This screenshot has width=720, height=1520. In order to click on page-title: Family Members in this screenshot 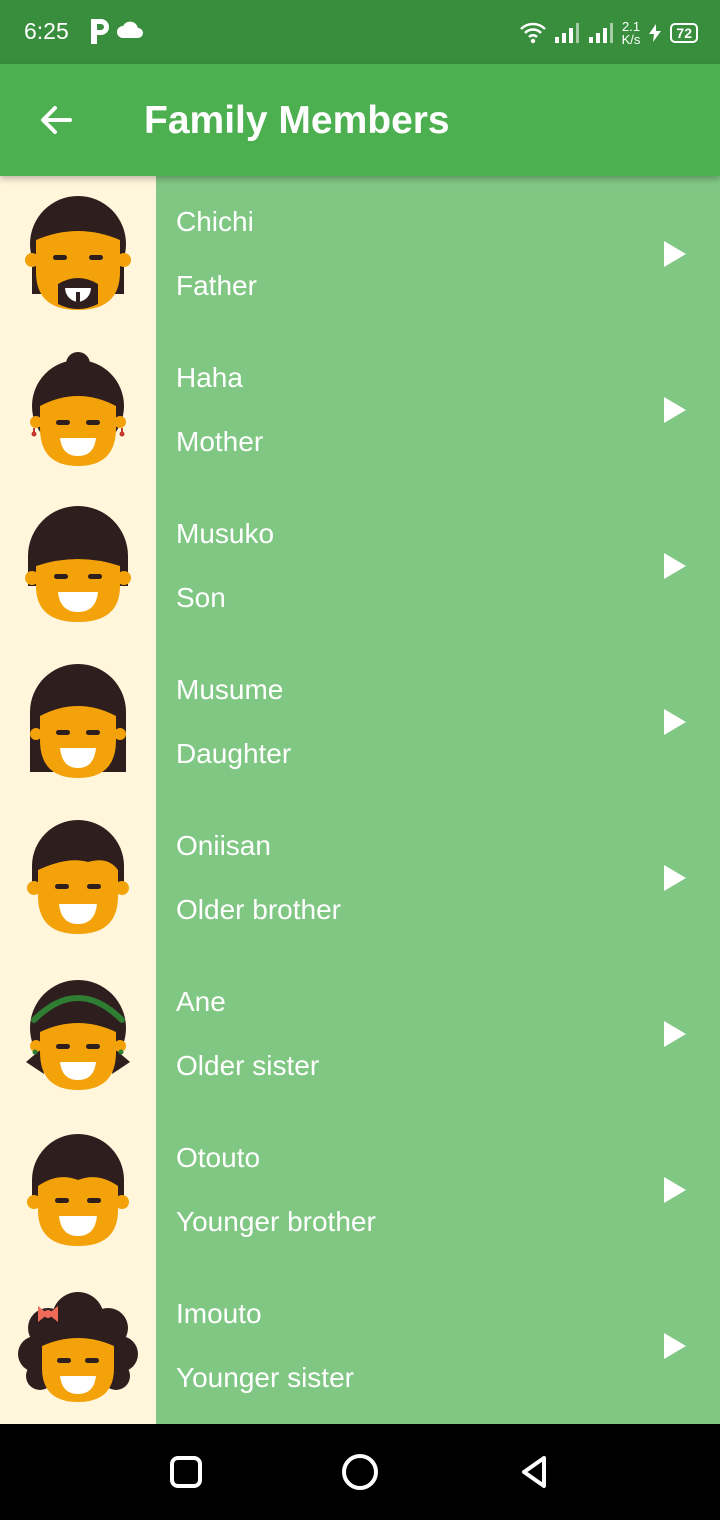, I will do `click(297, 120)`.